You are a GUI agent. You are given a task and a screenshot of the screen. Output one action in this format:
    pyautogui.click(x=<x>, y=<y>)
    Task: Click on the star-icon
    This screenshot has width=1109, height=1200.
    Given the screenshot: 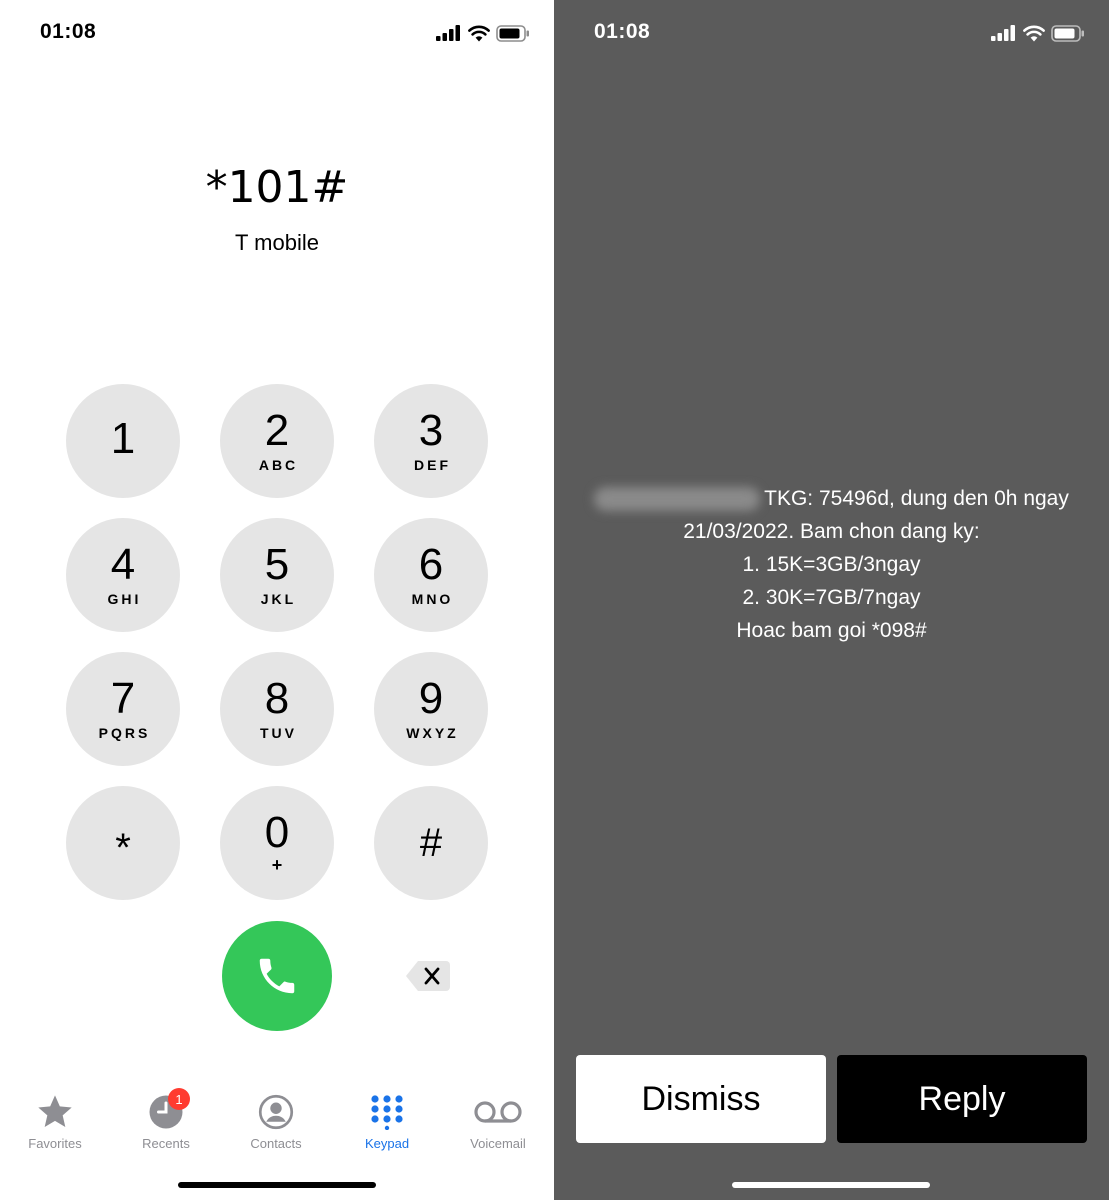 What is the action you would take?
    pyautogui.click(x=55, y=1111)
    